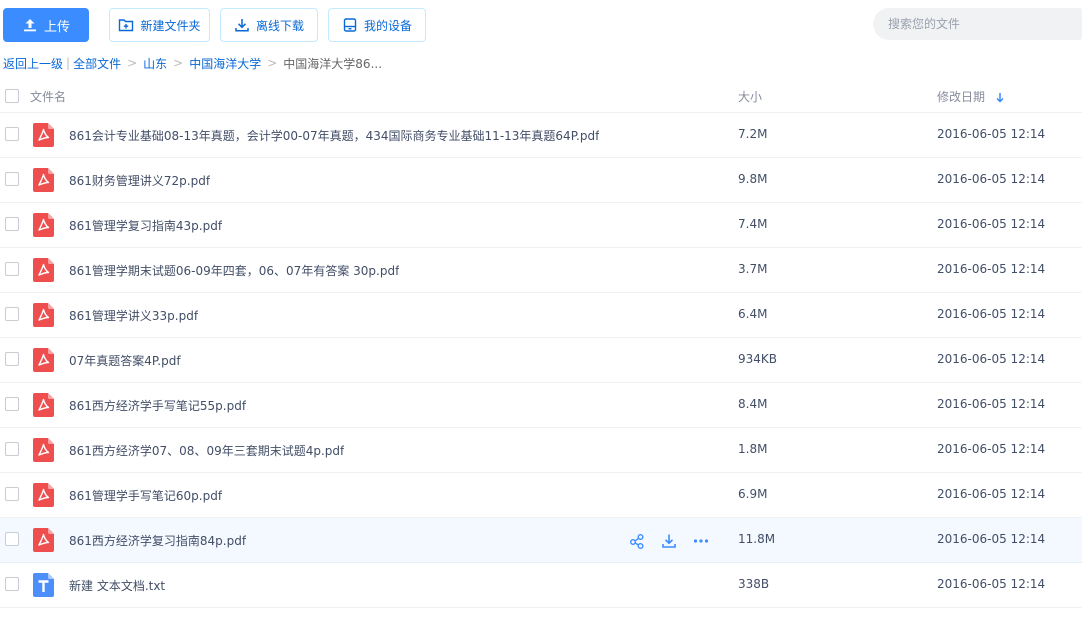 This screenshot has width=1082, height=625. Describe the element at coordinates (279, 25) in the screenshot. I see `offline-download-label: 离线下载` at that location.